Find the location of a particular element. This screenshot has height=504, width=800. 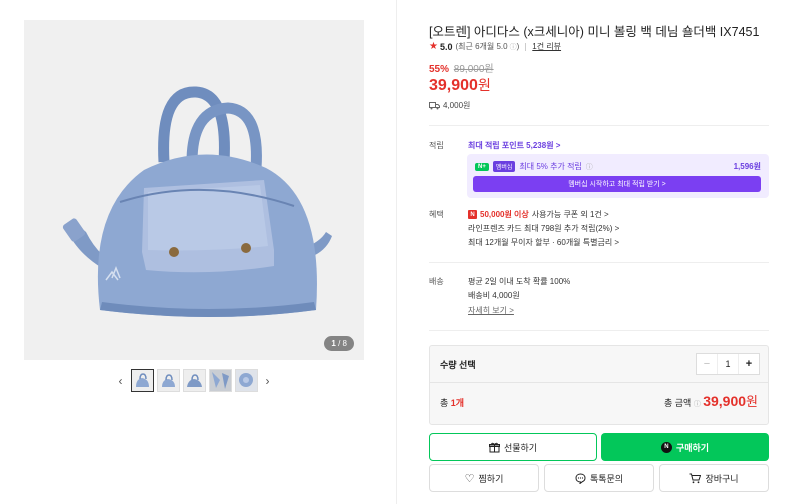

shipping-row: 4,000원 is located at coordinates (449, 105).